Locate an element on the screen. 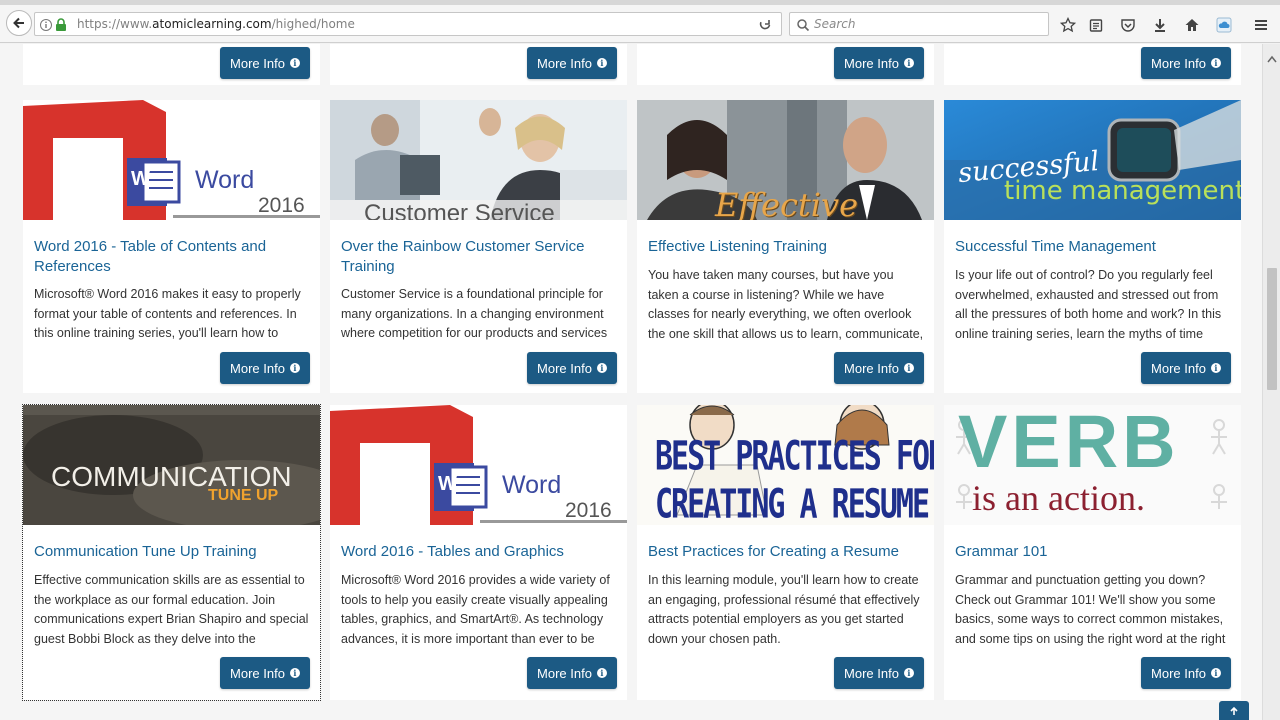 Image resolution: width=1280 pixels, height=720 pixels. back-button is located at coordinates (19, 23).